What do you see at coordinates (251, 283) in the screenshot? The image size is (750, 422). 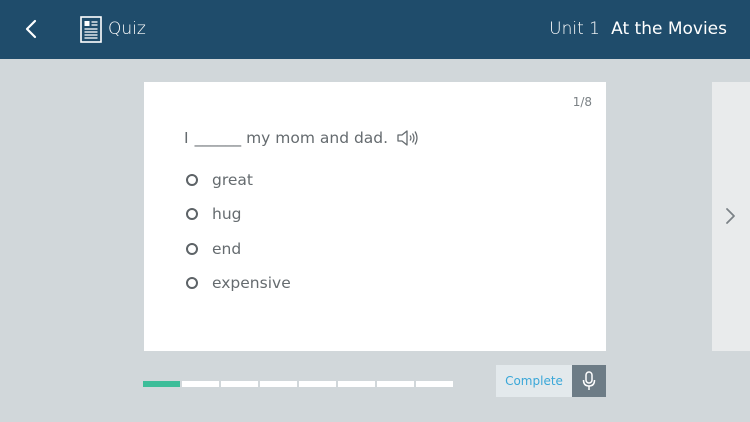 I see `option-label: expensive` at bounding box center [251, 283].